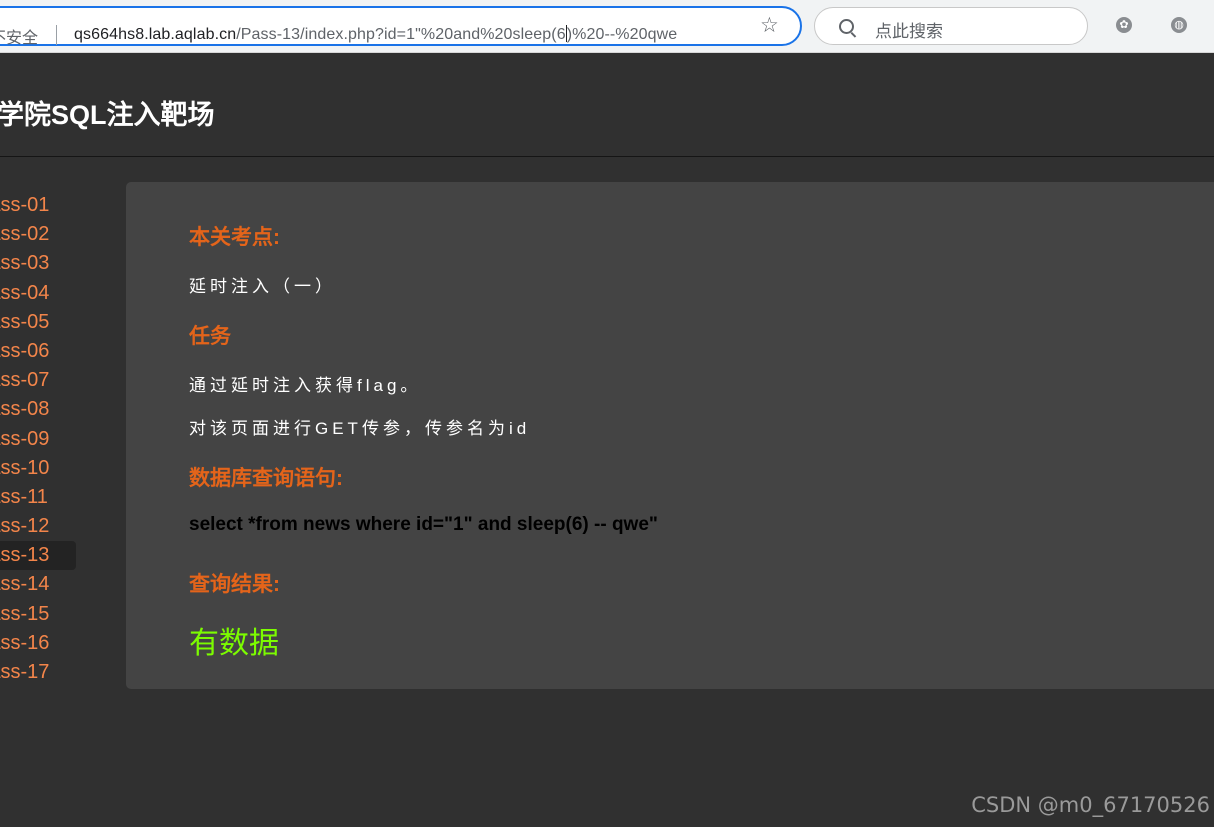 The height and width of the screenshot is (827, 1214). Describe the element at coordinates (1124, 25) in the screenshot. I see `extension-icon: ✿` at that location.